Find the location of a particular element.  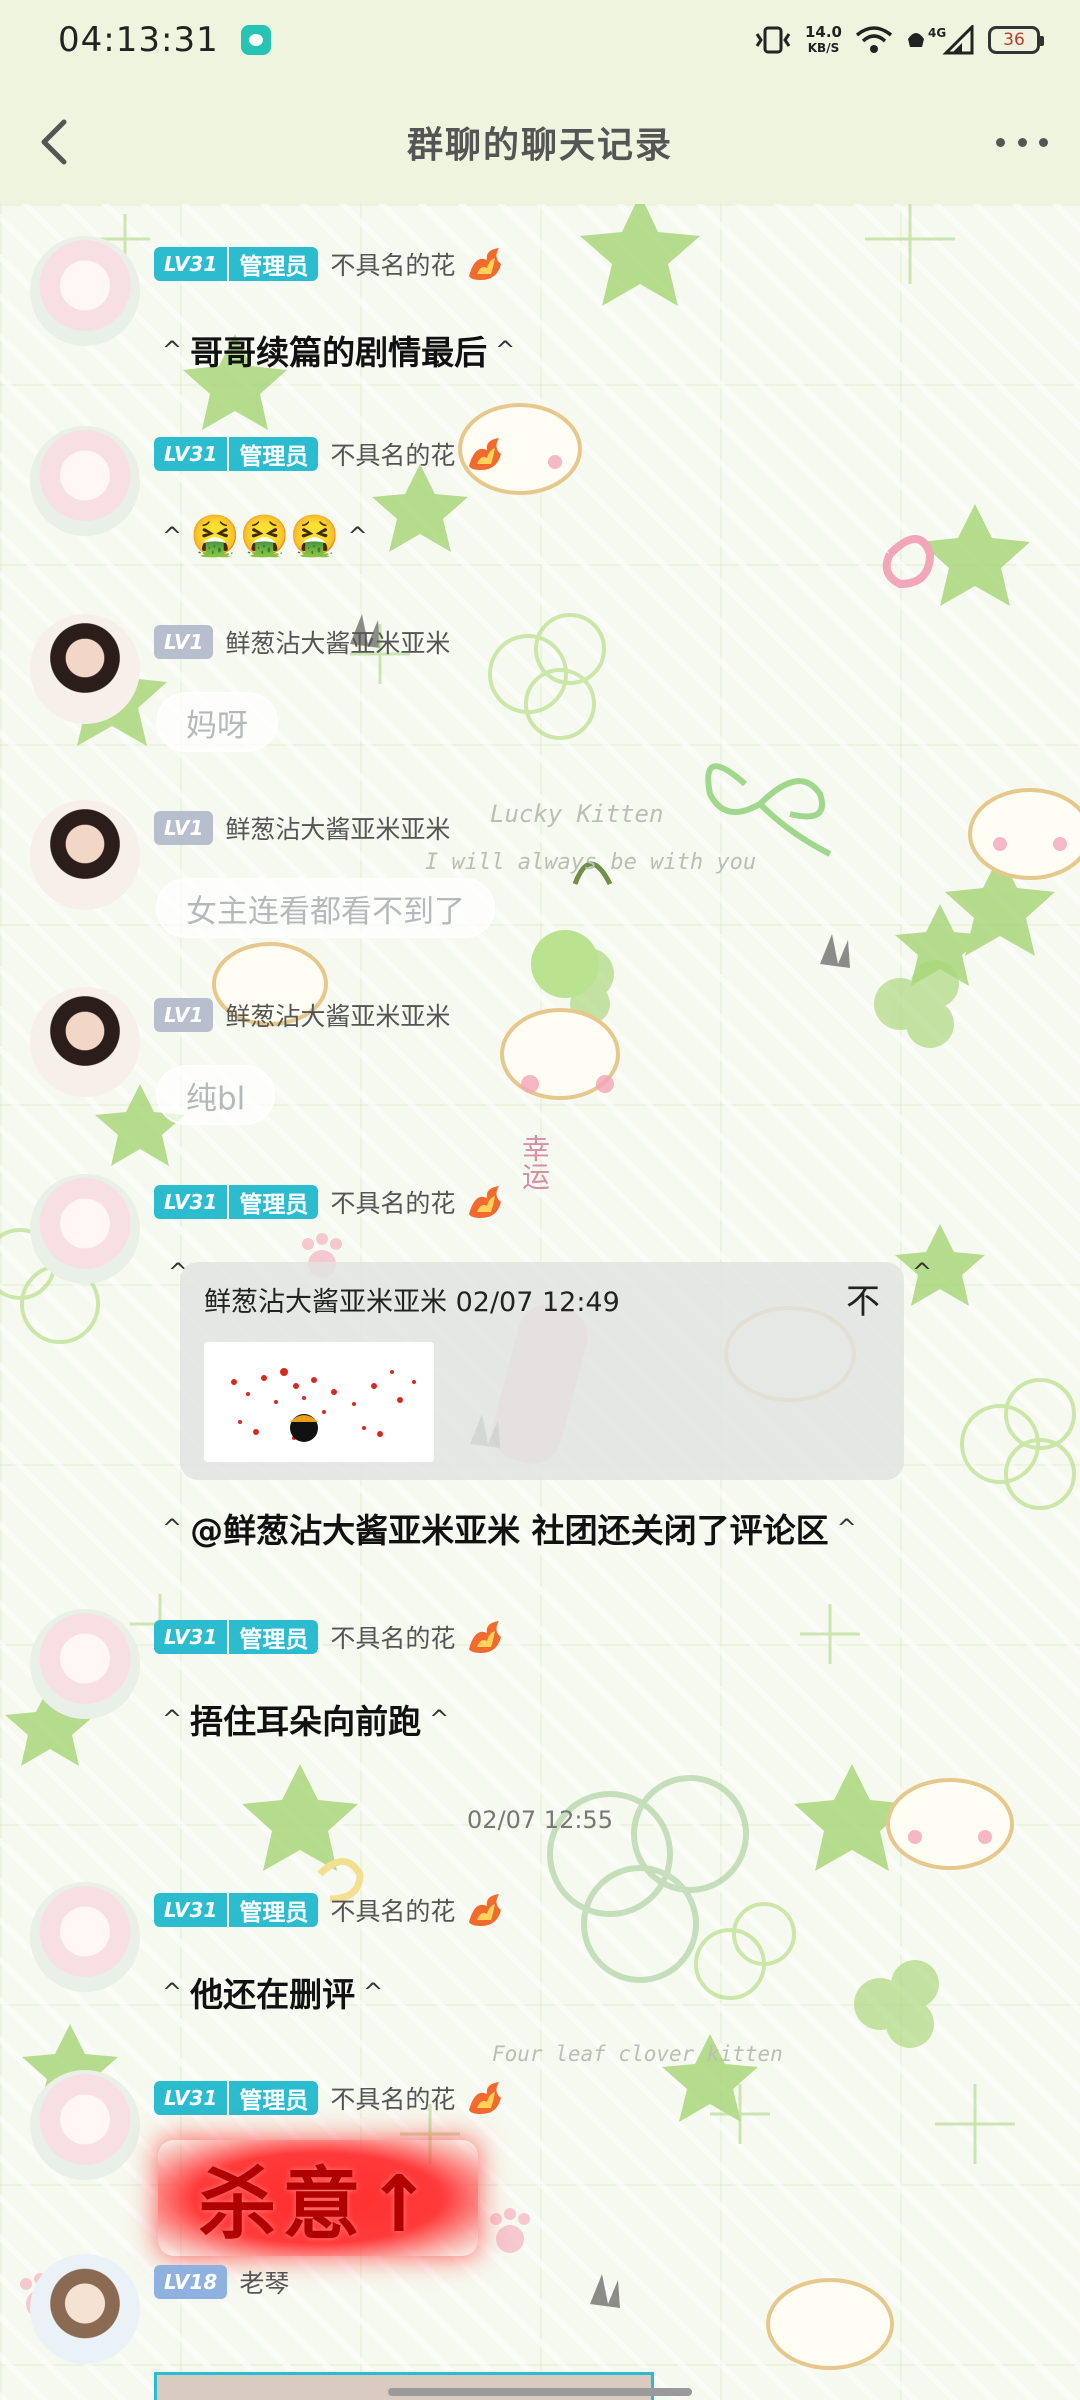

message-content: 哥哥续篇的剧情最后 is located at coordinates (339, 352).